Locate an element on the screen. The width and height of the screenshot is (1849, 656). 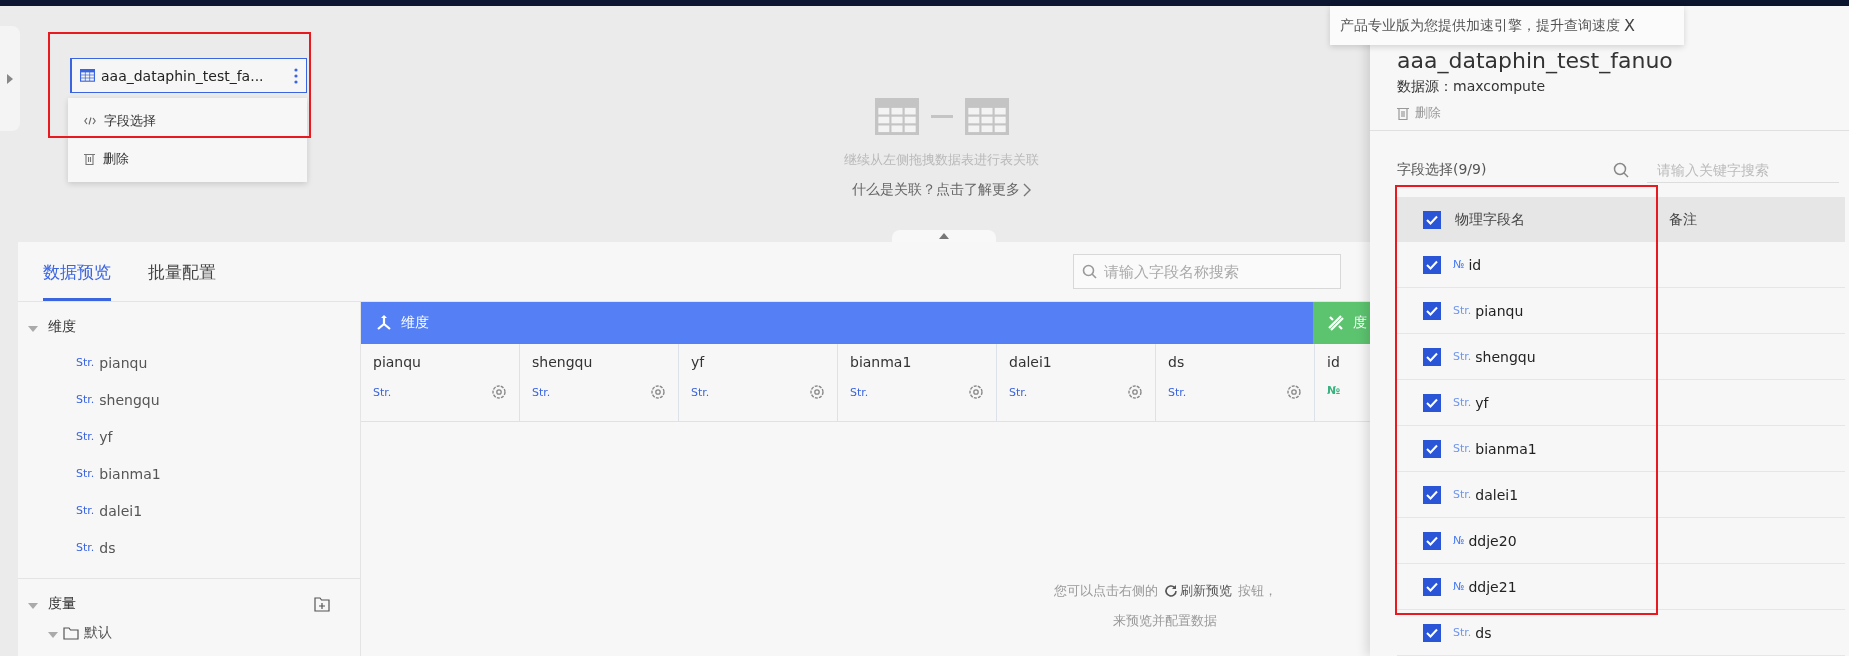
section-label: 度量 is located at coordinates (62, 604).